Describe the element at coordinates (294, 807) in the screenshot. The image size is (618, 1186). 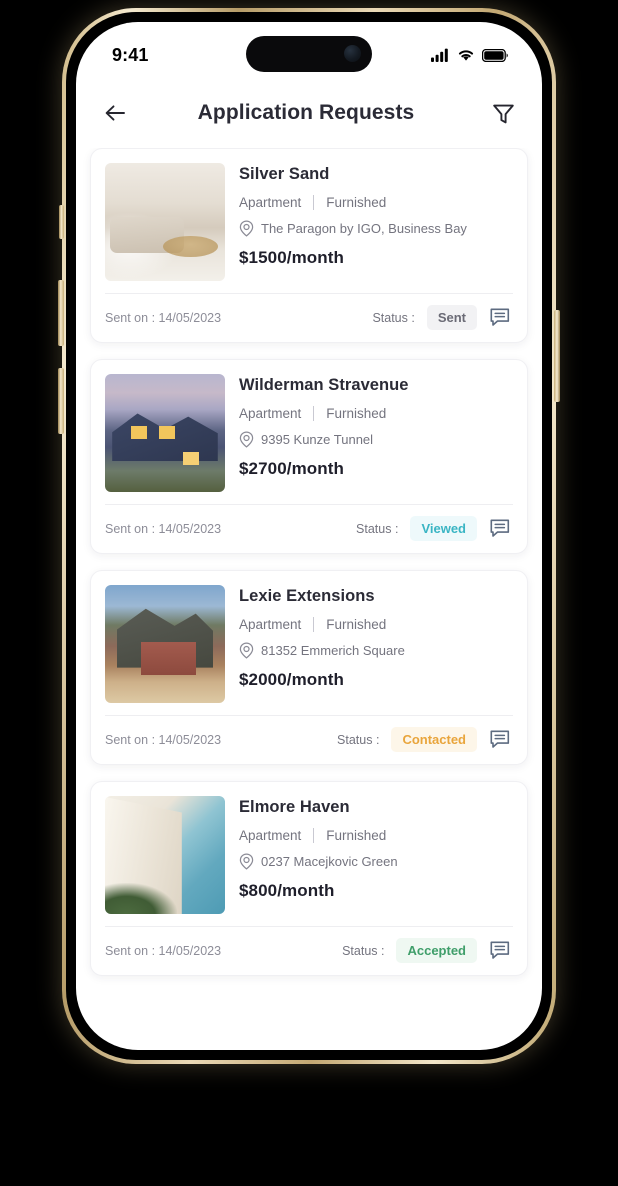
I see `property-name: Elmore Haven` at that location.